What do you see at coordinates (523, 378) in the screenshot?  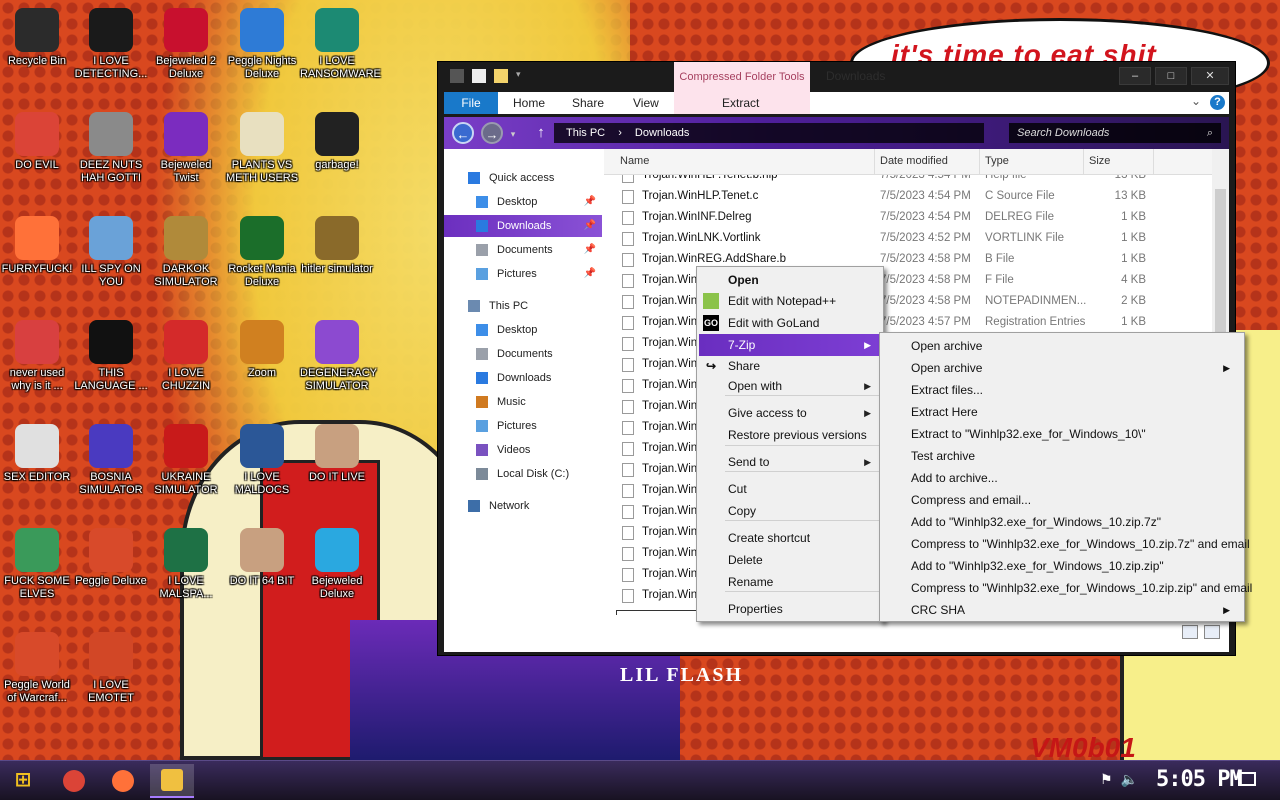 I see `nav-item: Downloads` at bounding box center [523, 378].